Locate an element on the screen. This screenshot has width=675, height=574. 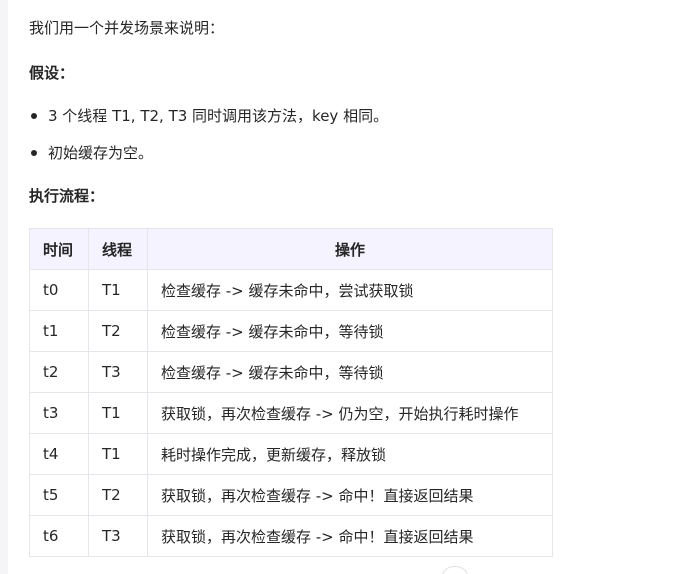
table-row: t6 T3 获取锁，再次检查缓存 -> 命中！直接返回结果 is located at coordinates (291, 536).